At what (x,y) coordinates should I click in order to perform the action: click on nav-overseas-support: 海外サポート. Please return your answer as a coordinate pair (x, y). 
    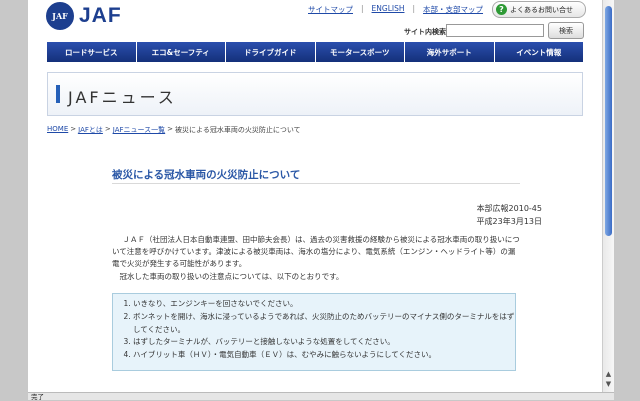
    Looking at the image, I should click on (450, 52).